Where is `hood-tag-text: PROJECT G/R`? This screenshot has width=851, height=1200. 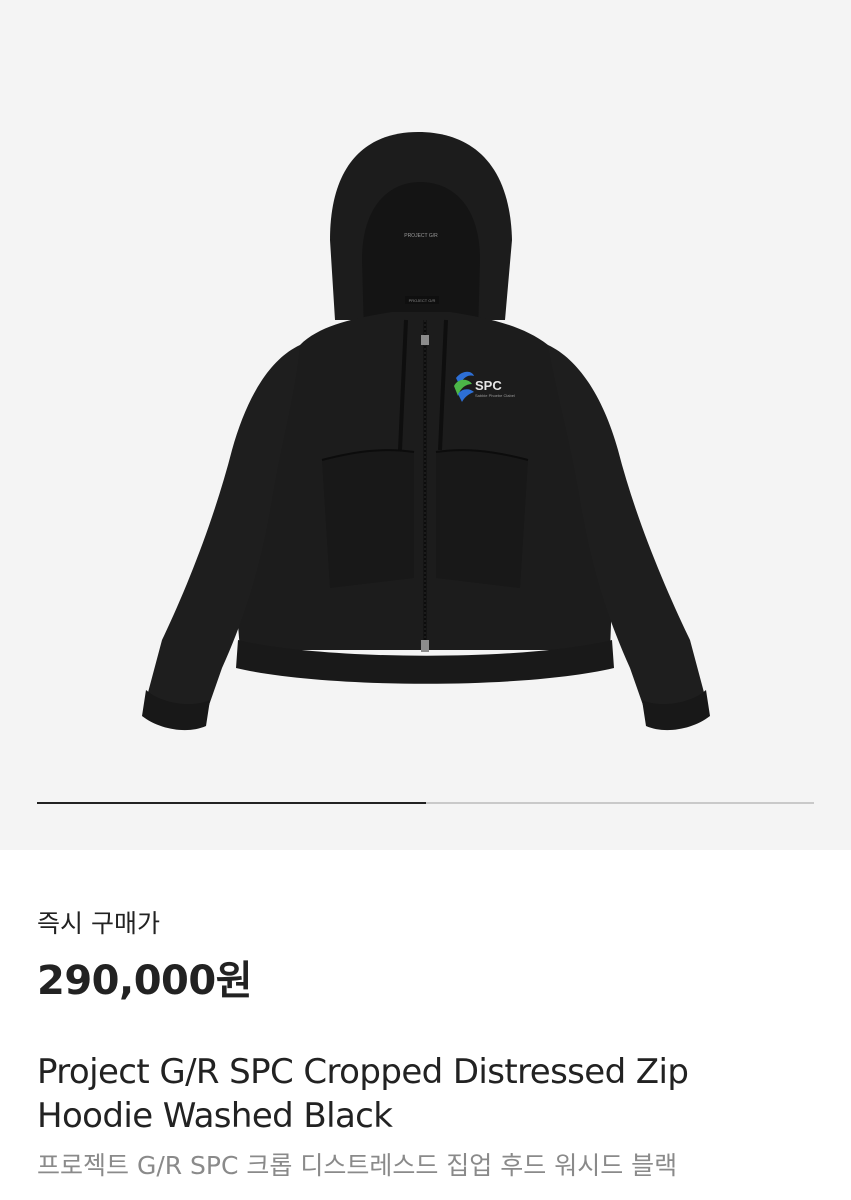
hood-tag-text: PROJECT G/R is located at coordinates (421, 236).